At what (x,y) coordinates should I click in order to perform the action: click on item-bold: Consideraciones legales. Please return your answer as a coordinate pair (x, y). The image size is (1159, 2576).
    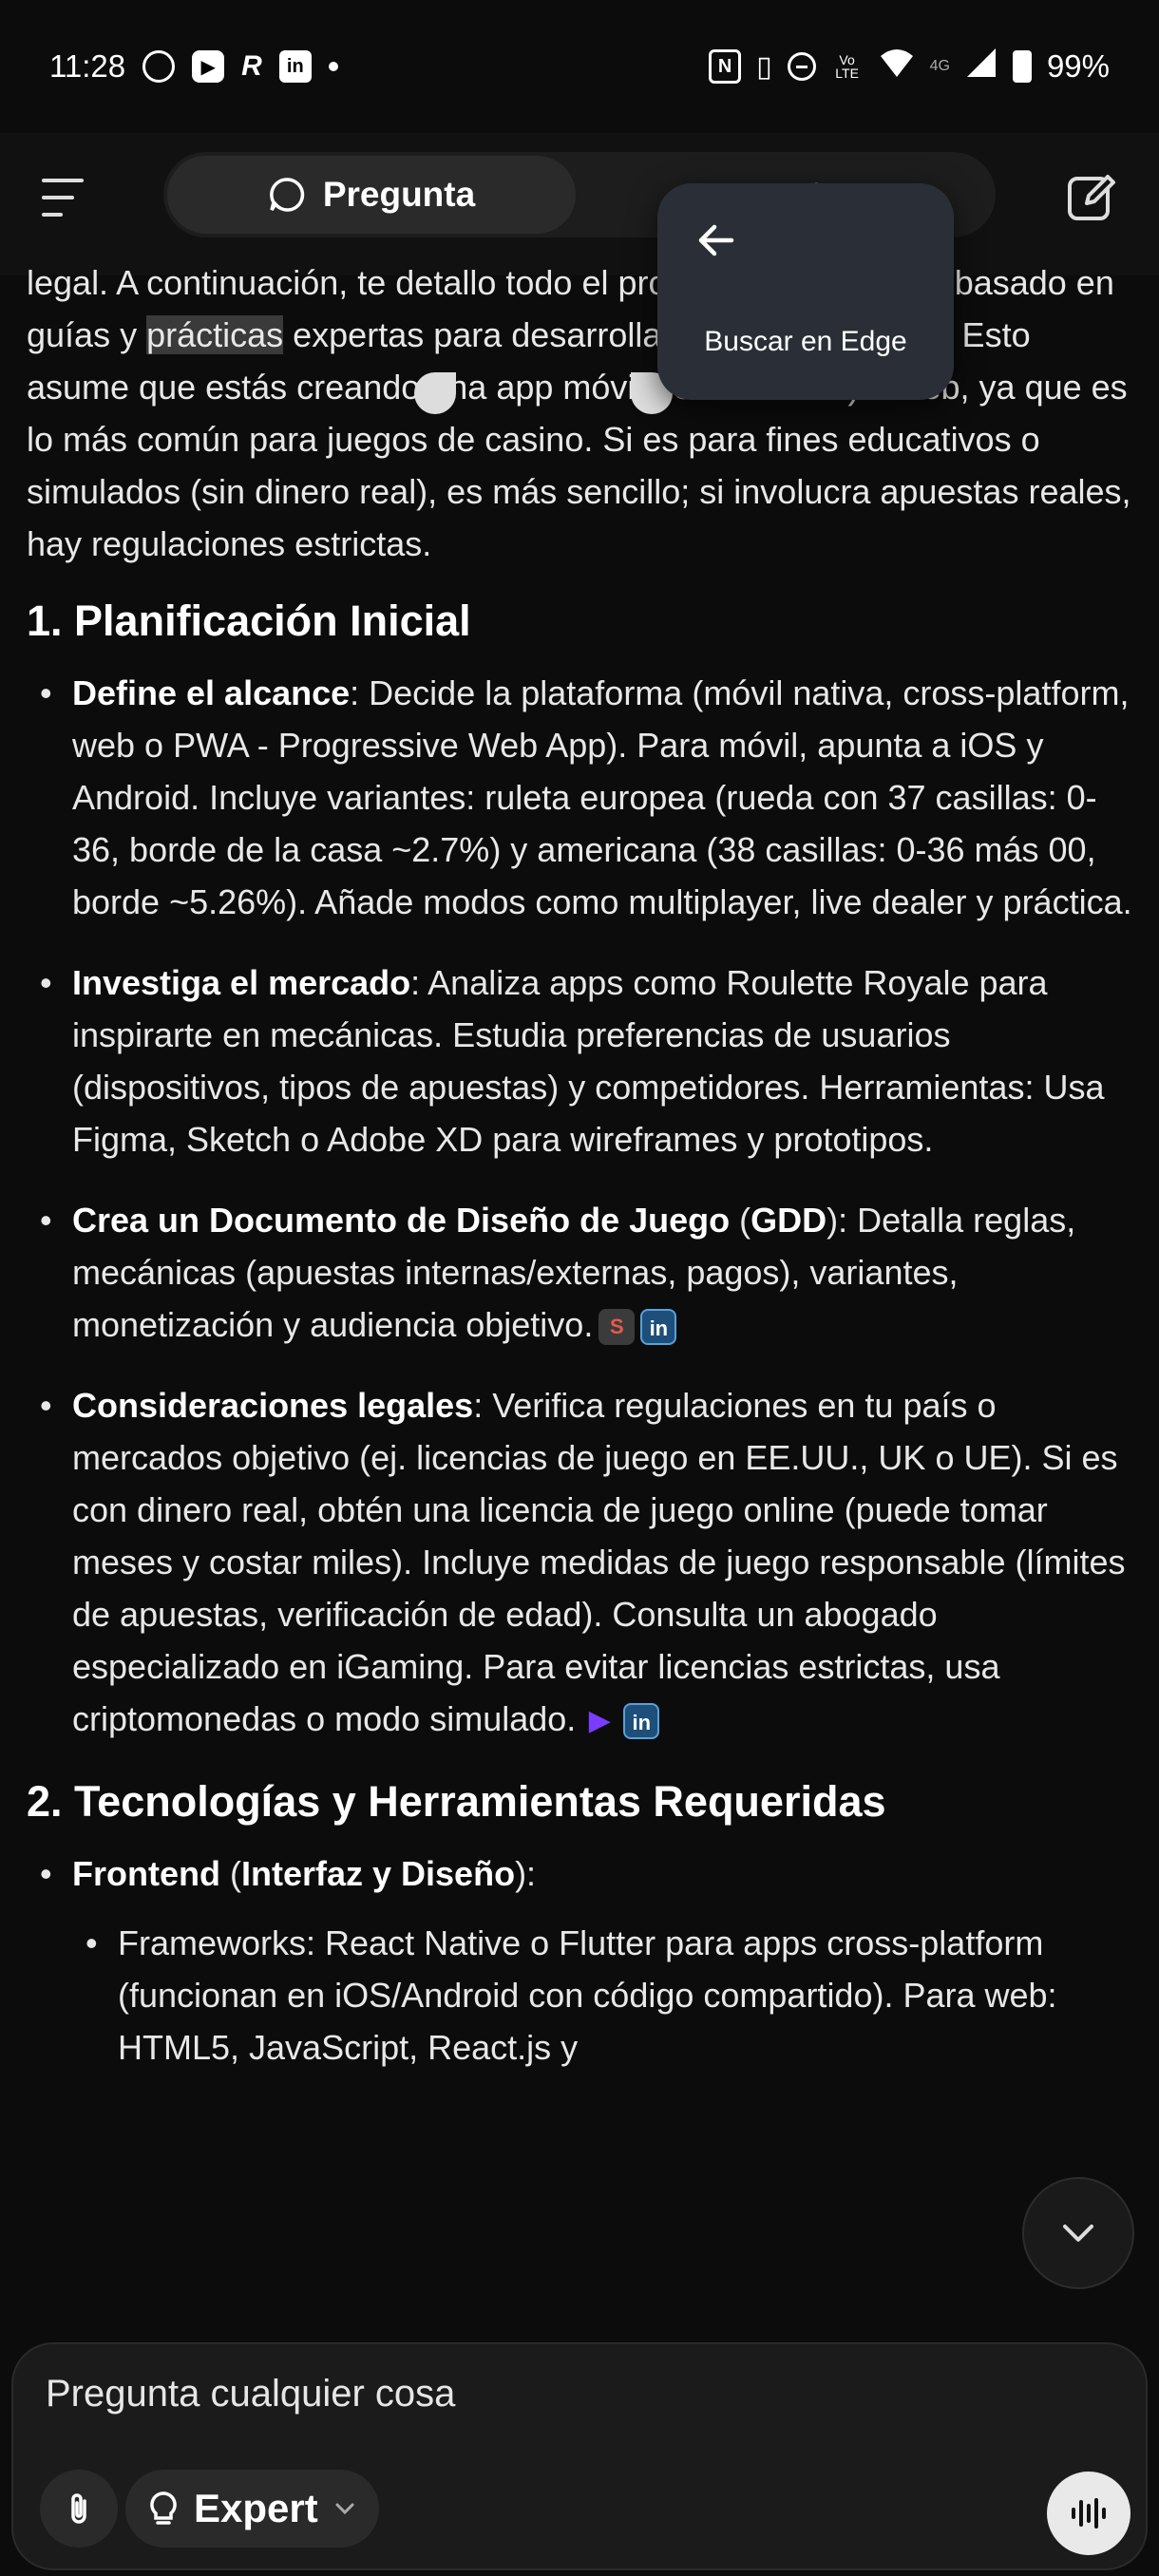
    Looking at the image, I should click on (273, 1405).